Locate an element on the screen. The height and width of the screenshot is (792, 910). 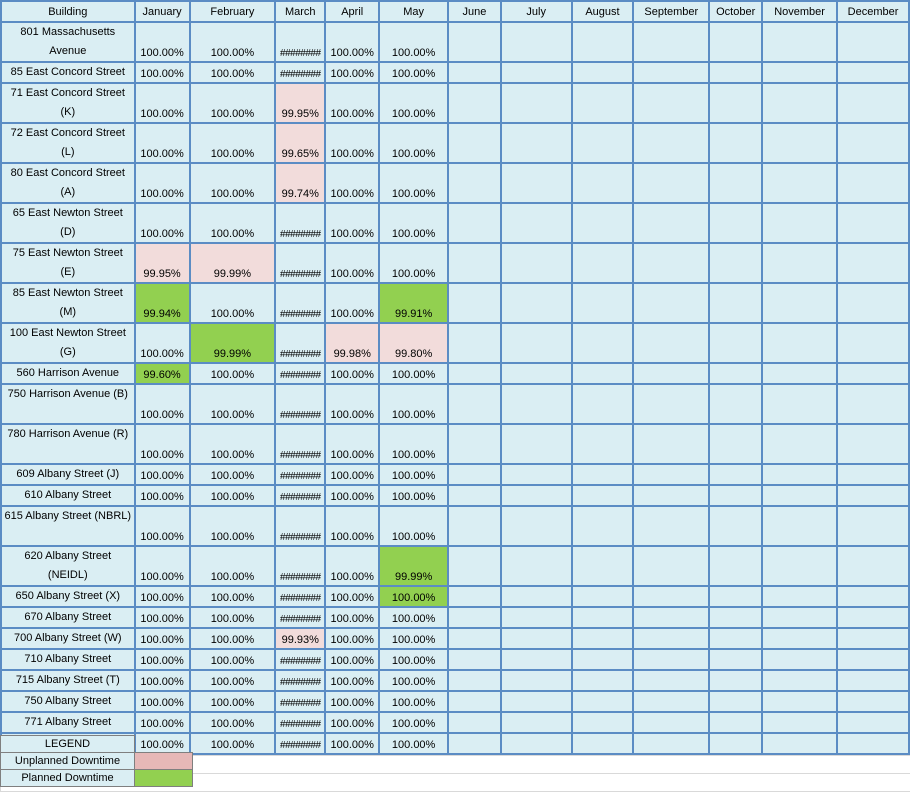
uptime-cell: 99.98% is located at coordinates (352, 343).